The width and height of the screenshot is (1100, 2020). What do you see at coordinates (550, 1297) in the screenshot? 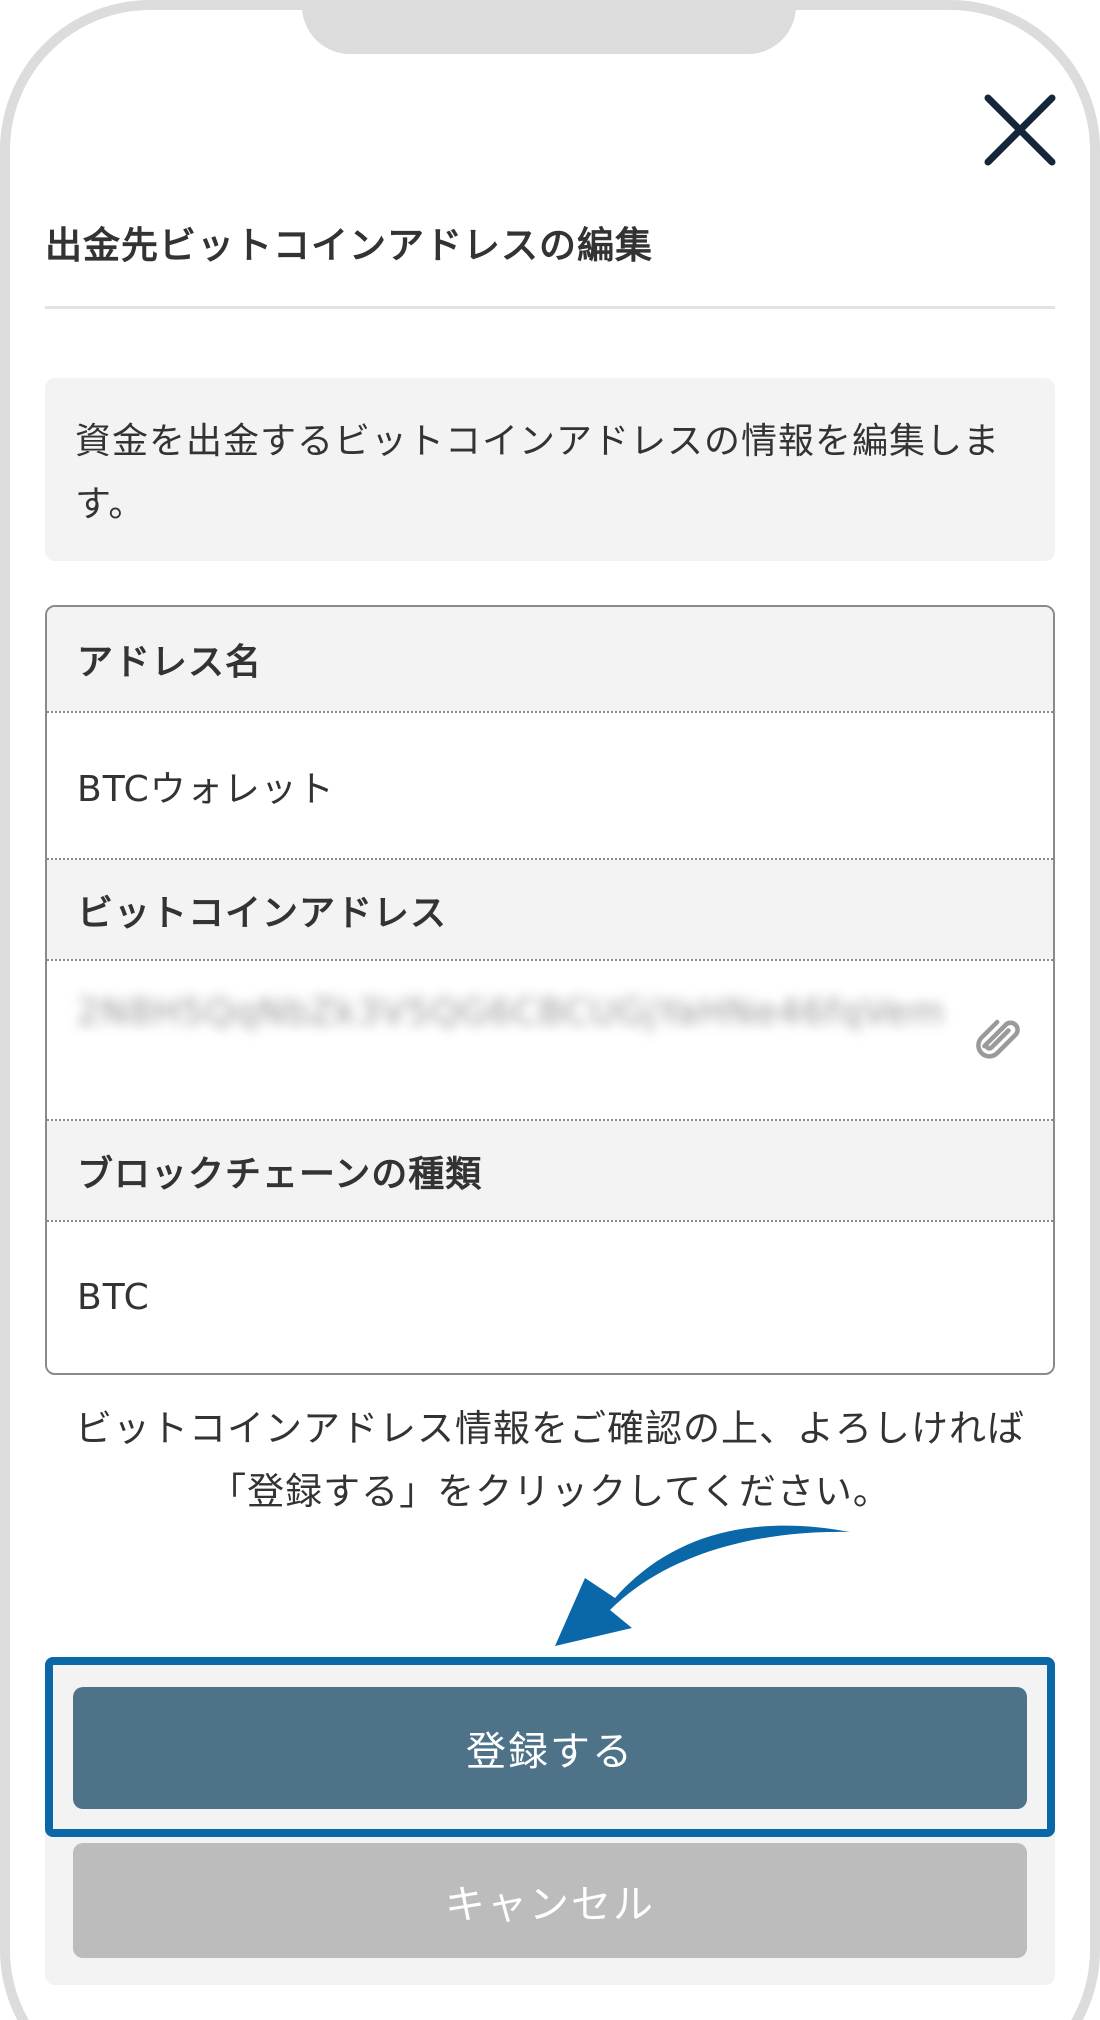
I see `field-value-blockchain-type: BTC` at bounding box center [550, 1297].